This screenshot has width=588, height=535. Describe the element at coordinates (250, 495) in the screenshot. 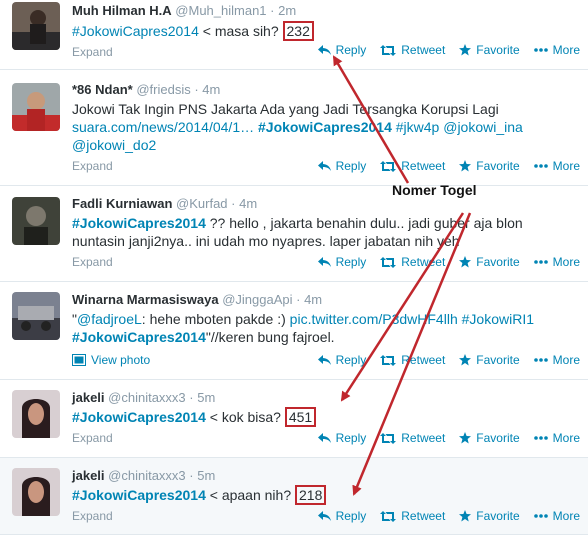

I see `tweet-body: < apaan nih?` at that location.